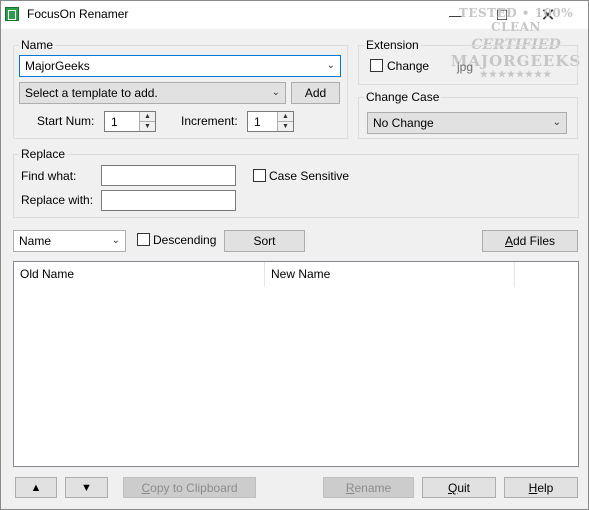 Image resolution: width=589 pixels, height=510 pixels. I want to click on extension-group-label: Extension, so click(392, 45).